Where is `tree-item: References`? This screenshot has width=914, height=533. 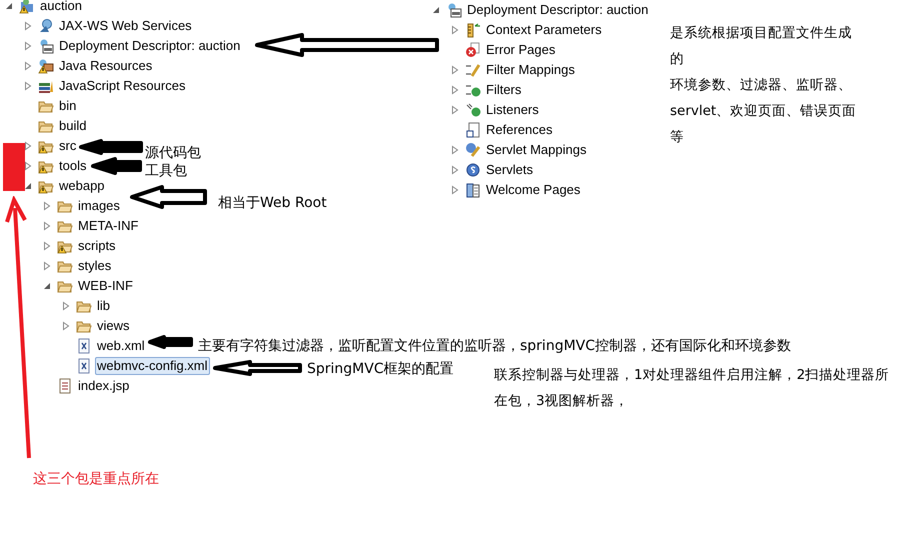
tree-item: References is located at coordinates (519, 130).